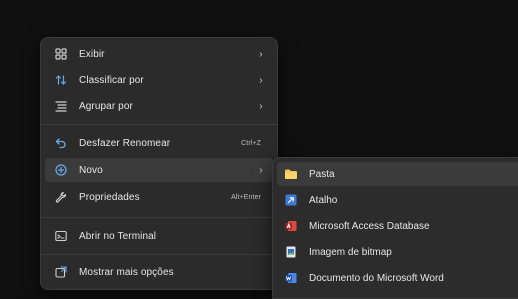 The image size is (518, 299). Describe the element at coordinates (322, 174) in the screenshot. I see `submenu-item-label: Pasta` at that location.